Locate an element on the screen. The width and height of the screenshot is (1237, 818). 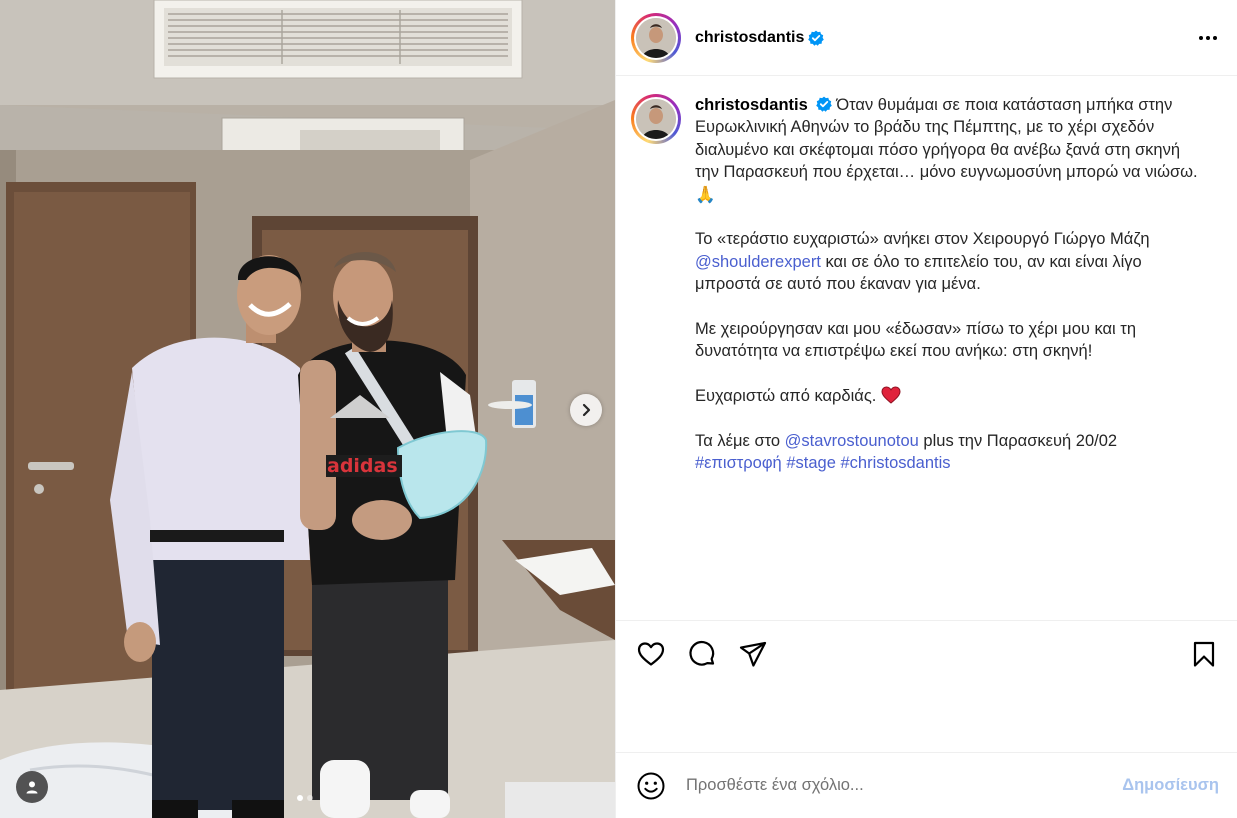
svg-text: adidas is located at coordinates (362, 466).